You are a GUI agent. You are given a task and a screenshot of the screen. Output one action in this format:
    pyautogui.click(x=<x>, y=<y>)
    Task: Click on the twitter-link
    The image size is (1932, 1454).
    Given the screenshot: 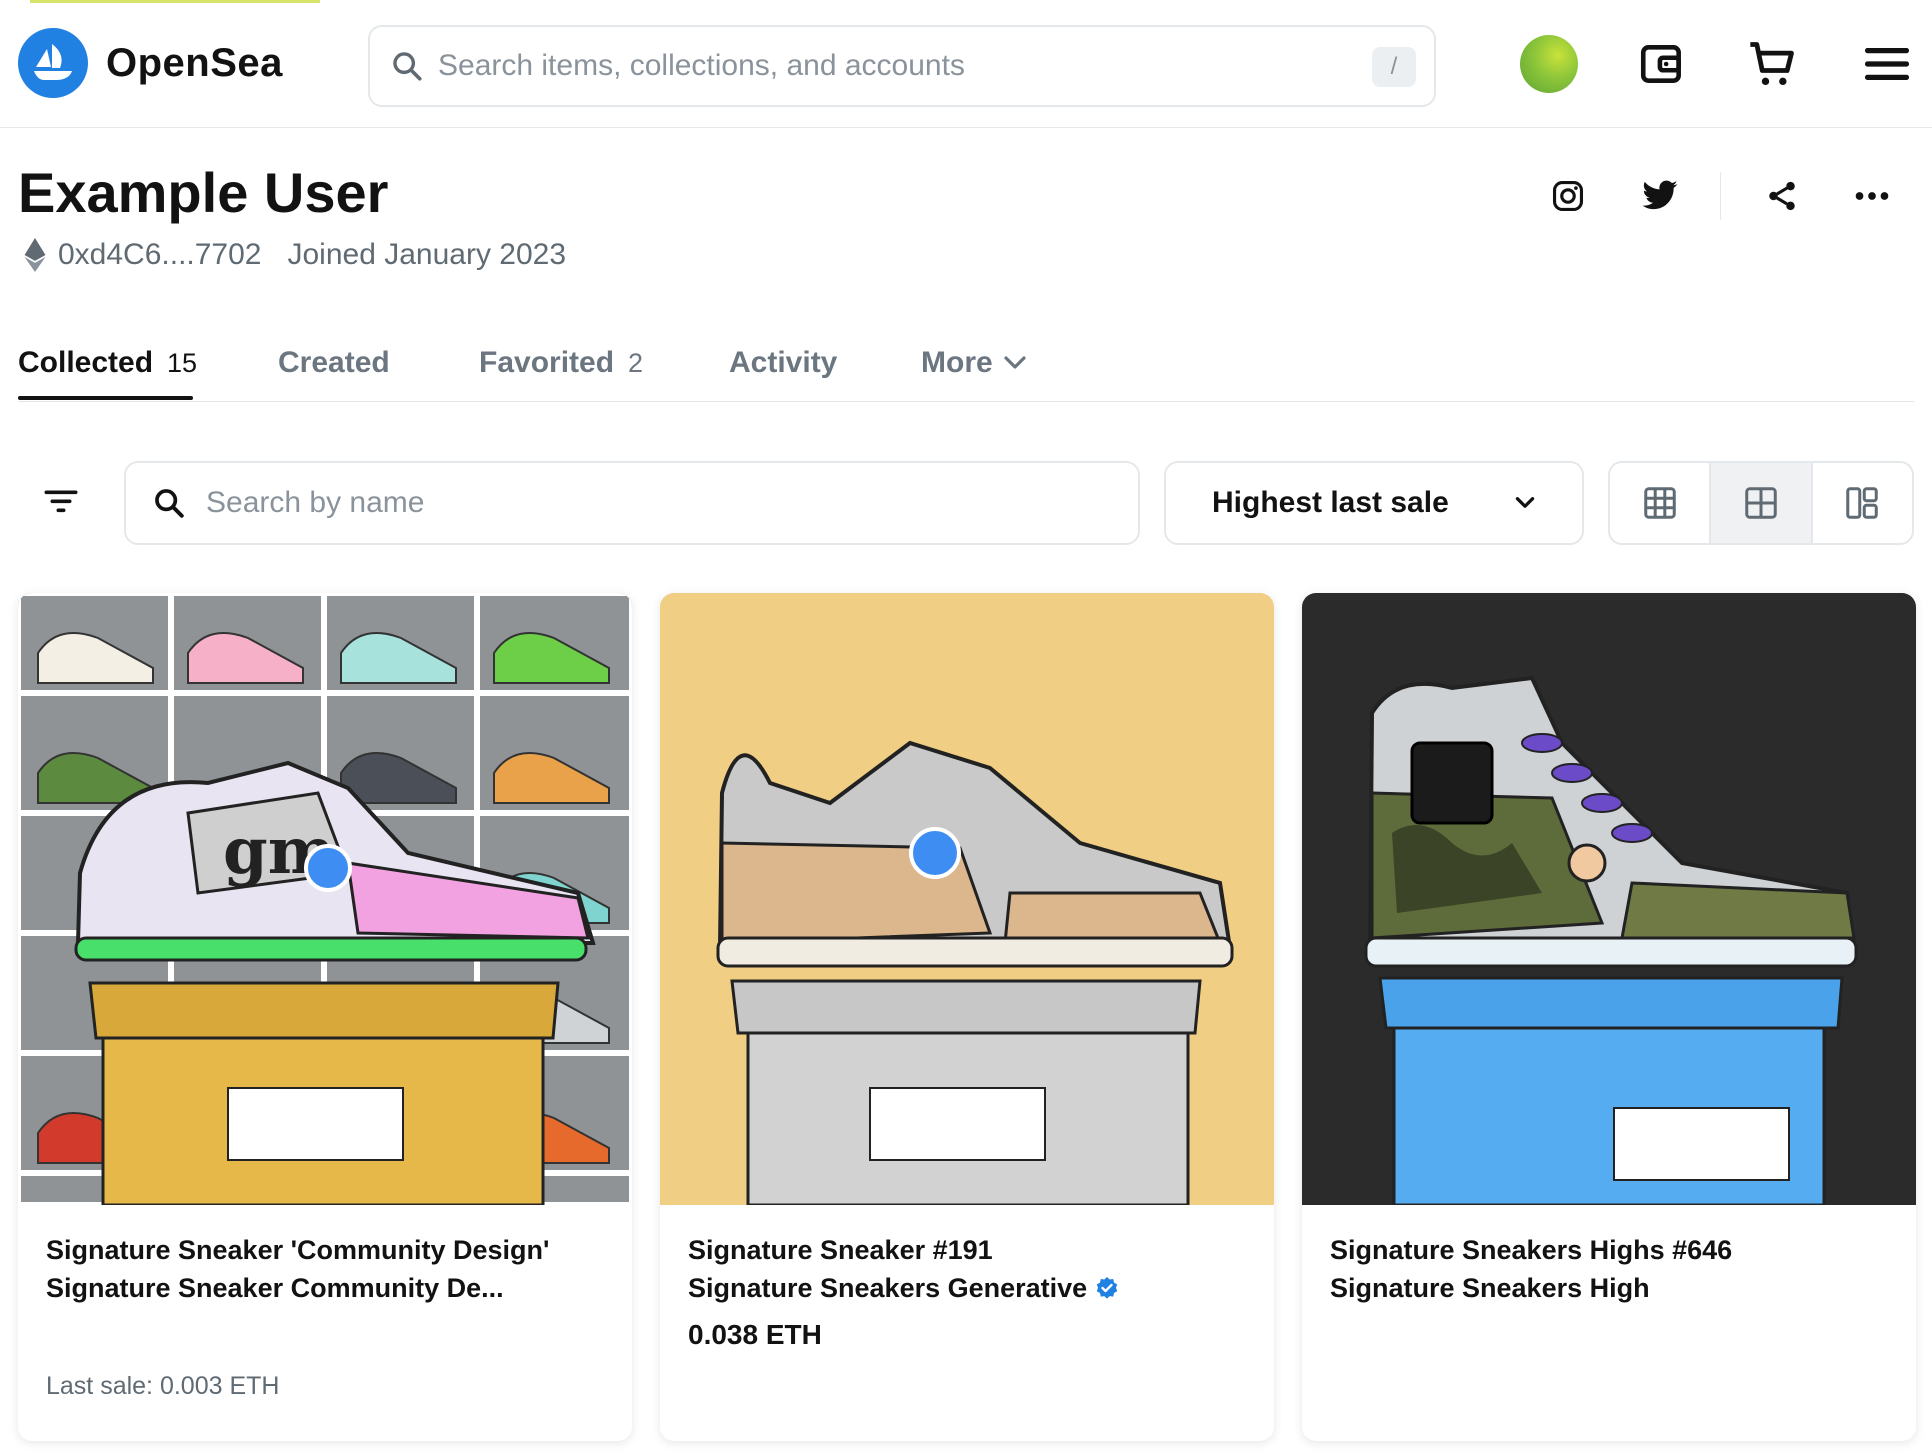 What is the action you would take?
    pyautogui.click(x=1660, y=196)
    